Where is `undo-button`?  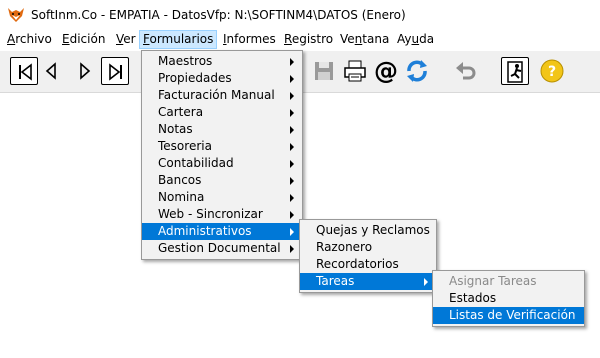
undo-button is located at coordinates (466, 71).